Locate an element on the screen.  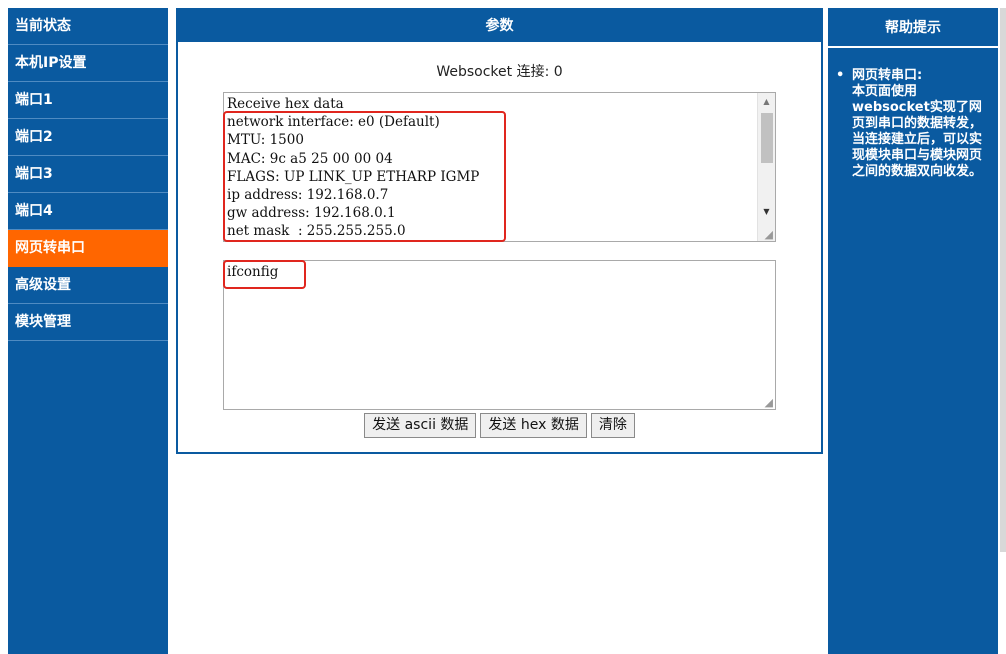
scroll-down-arrow-icon: ▼ is located at coordinates (766, 212).